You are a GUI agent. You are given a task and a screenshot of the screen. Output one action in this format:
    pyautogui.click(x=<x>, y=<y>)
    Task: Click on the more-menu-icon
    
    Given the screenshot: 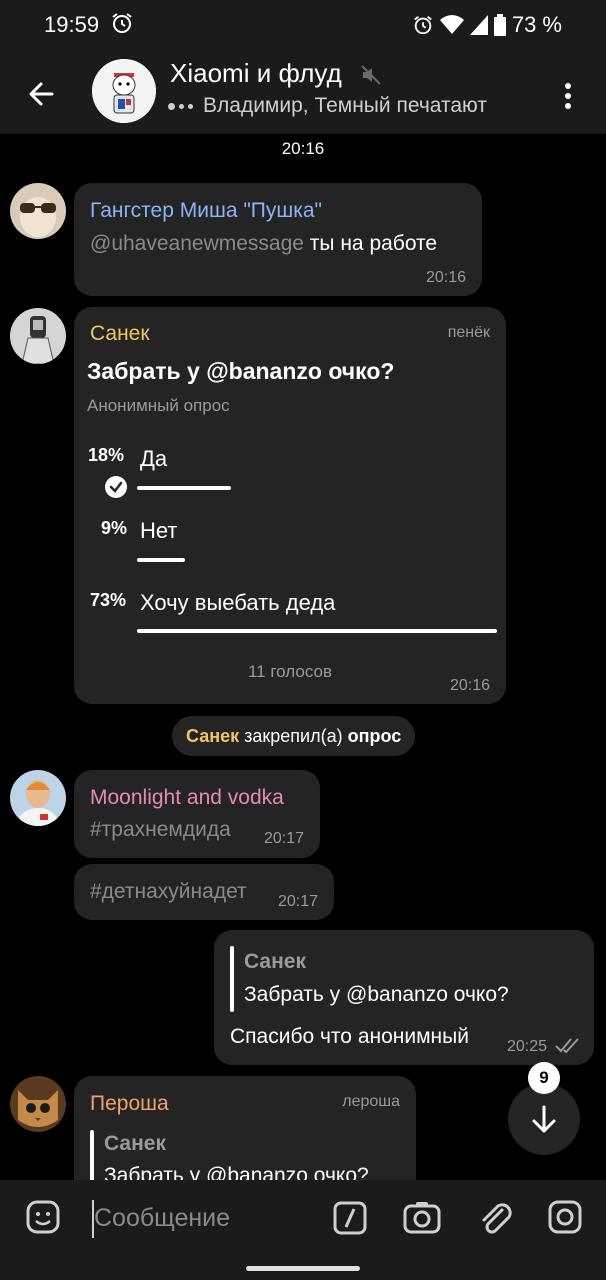 What is the action you would take?
    pyautogui.click(x=568, y=96)
    